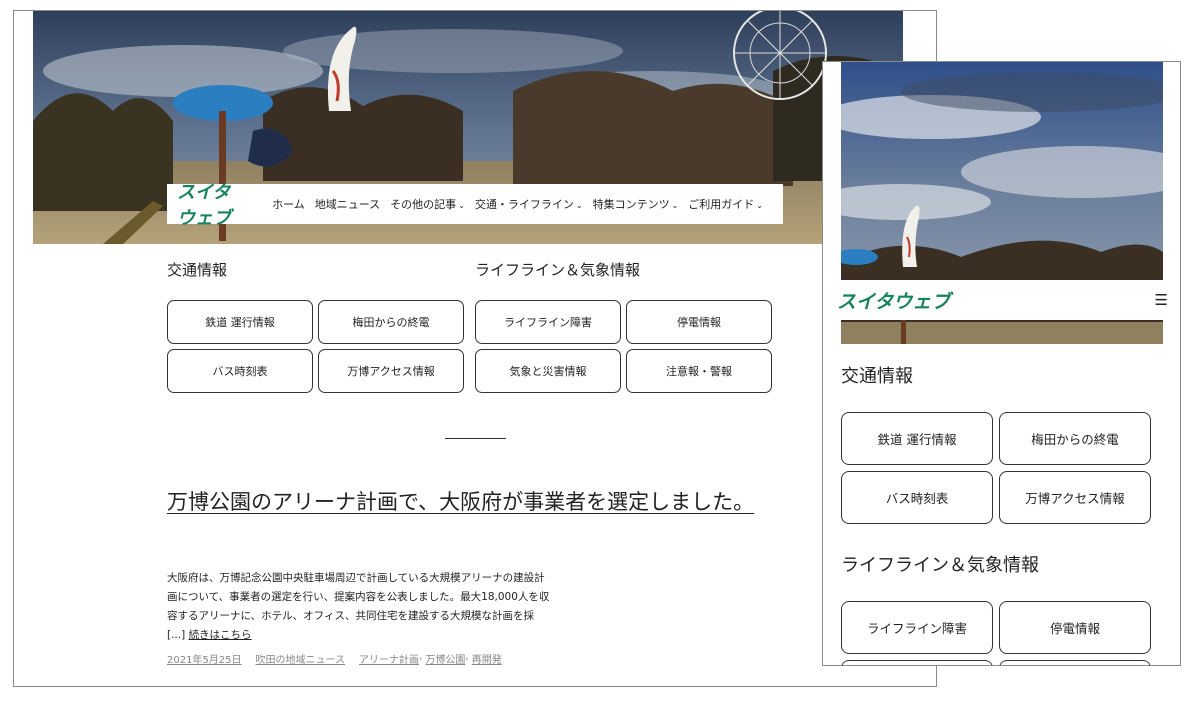  I want to click on read-more-link: 続きはこちら, so click(220, 635).